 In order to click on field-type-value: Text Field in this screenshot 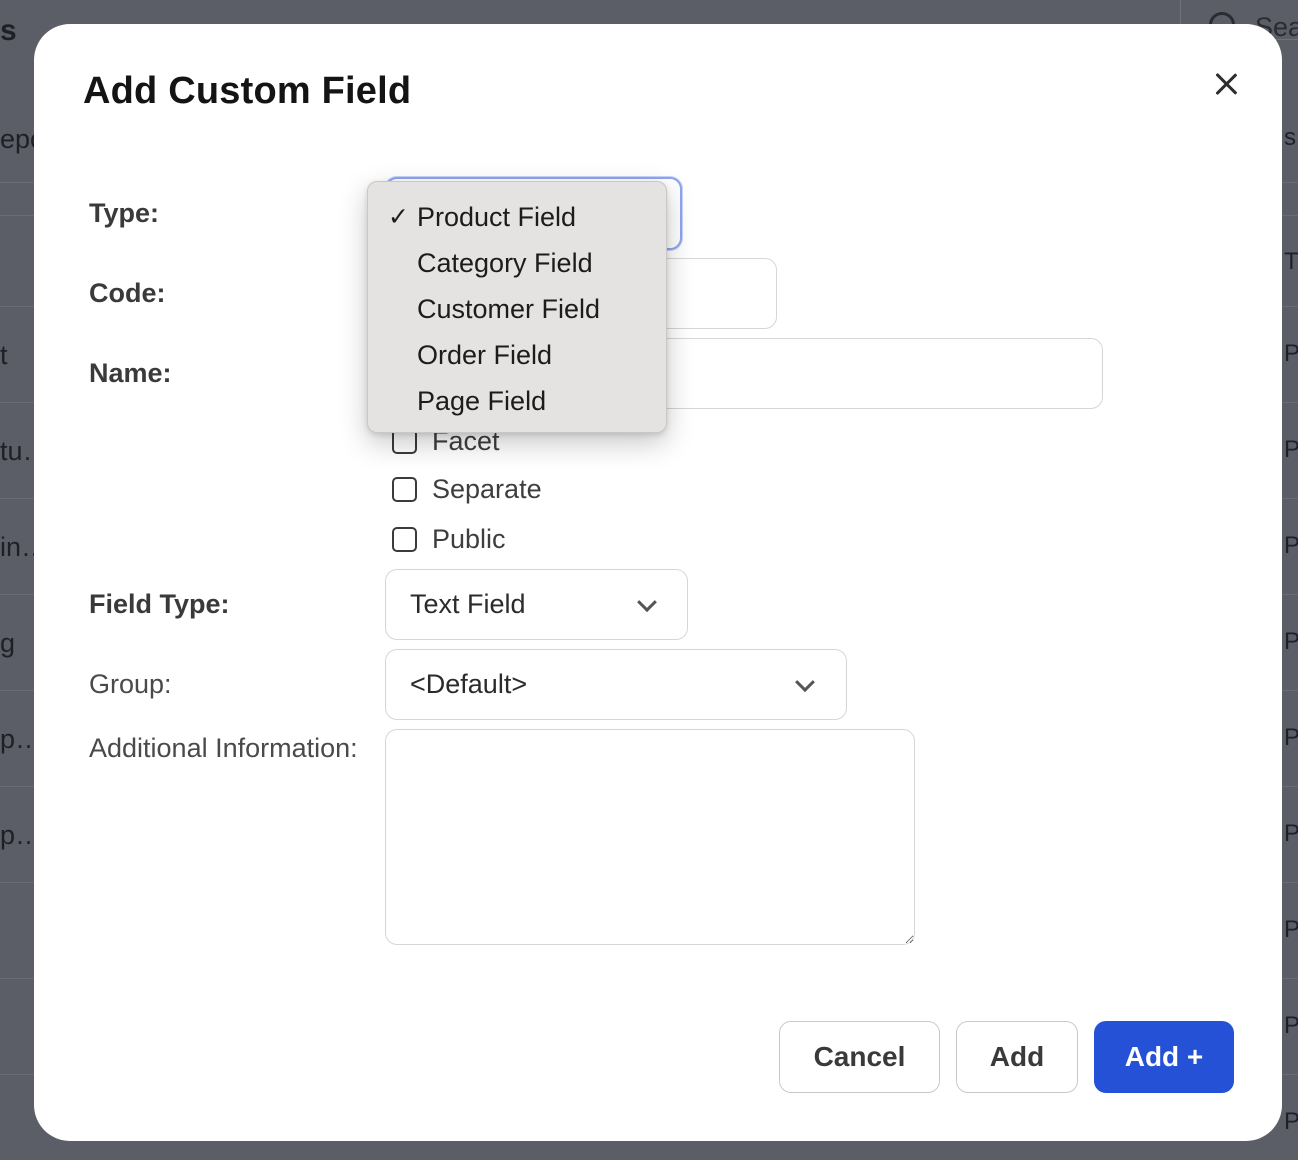, I will do `click(468, 604)`.